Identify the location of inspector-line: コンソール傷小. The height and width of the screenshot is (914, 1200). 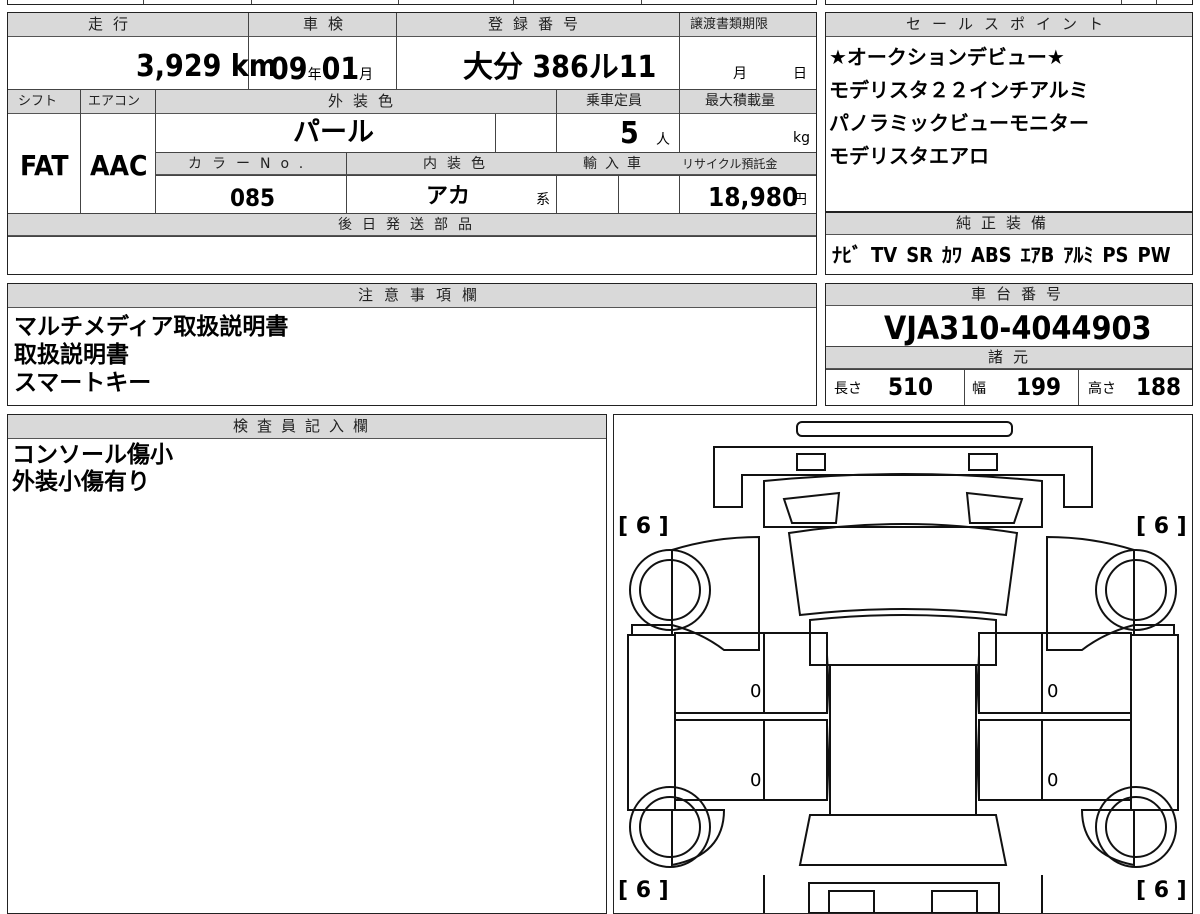
(92, 455).